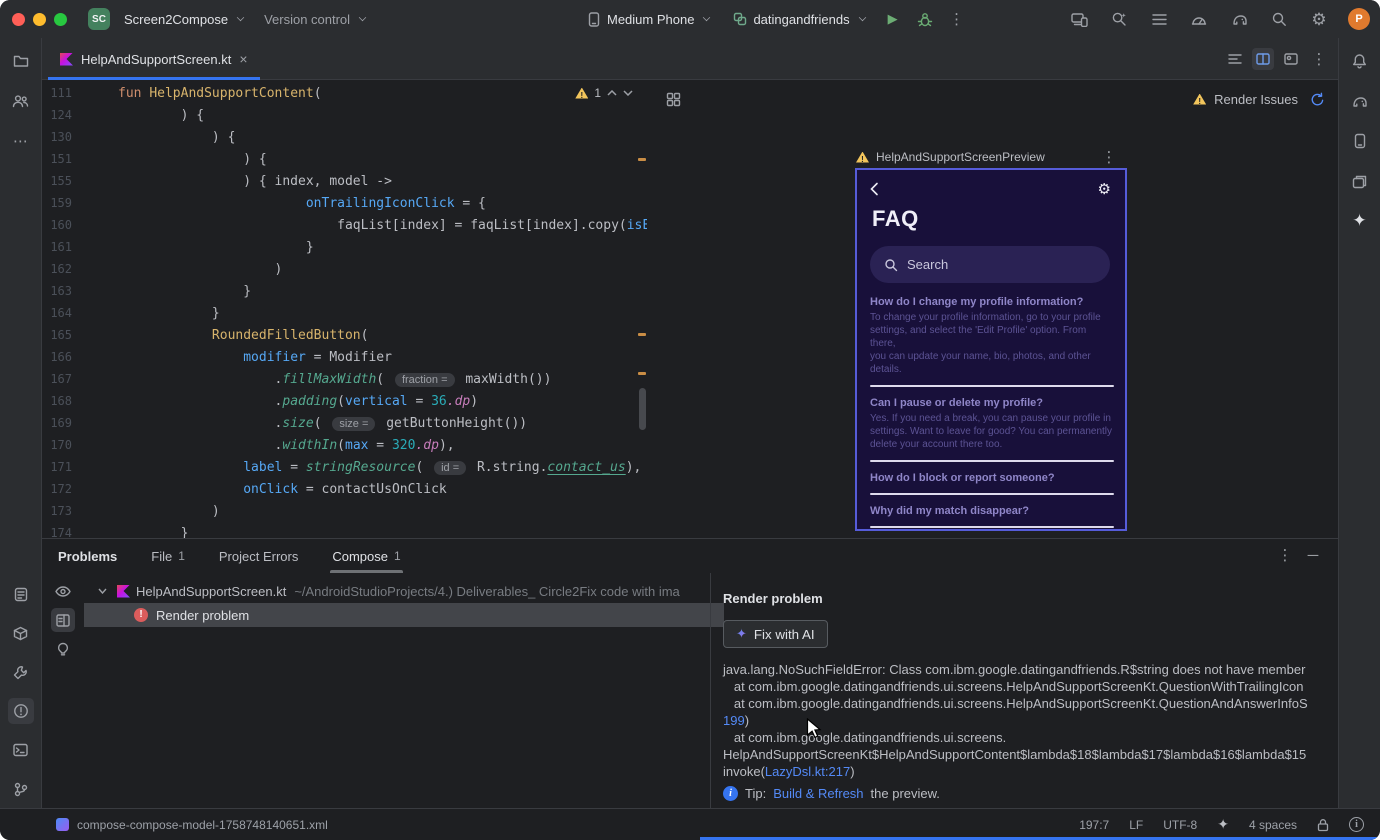 The image size is (1380, 840). Describe the element at coordinates (1360, 221) in the screenshot. I see `gemini-ai-tool-button: ✦` at that location.